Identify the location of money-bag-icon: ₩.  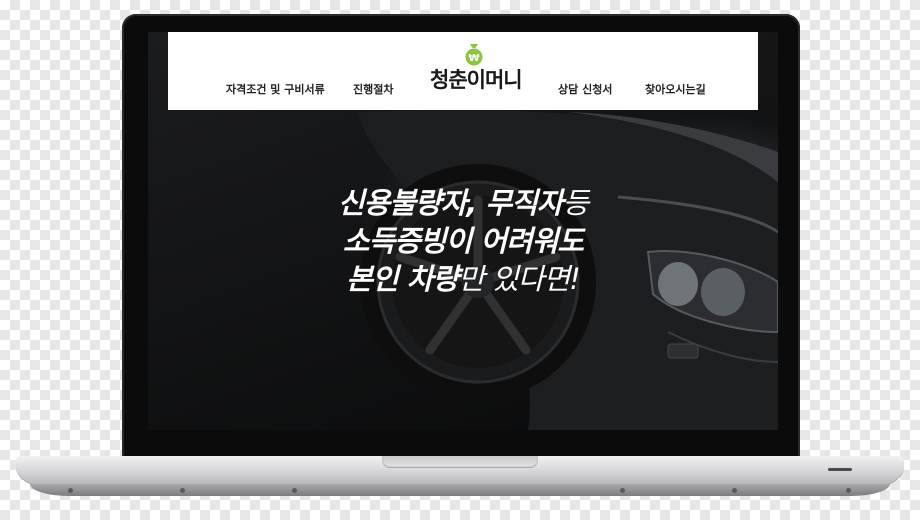
(474, 55).